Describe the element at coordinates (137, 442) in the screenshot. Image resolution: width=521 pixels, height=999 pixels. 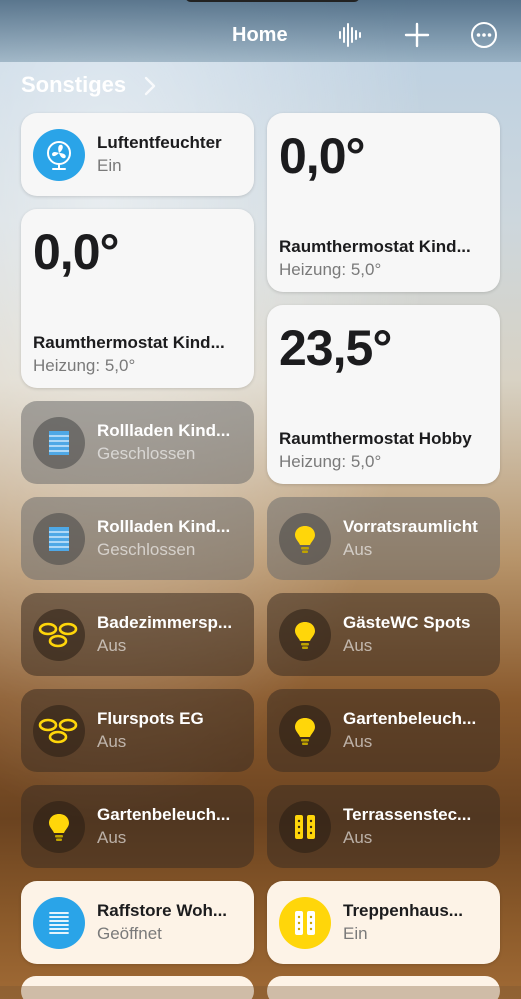
I see `tile-rollladen-kind-1: Rollladen Kind... Geschlossen` at that location.